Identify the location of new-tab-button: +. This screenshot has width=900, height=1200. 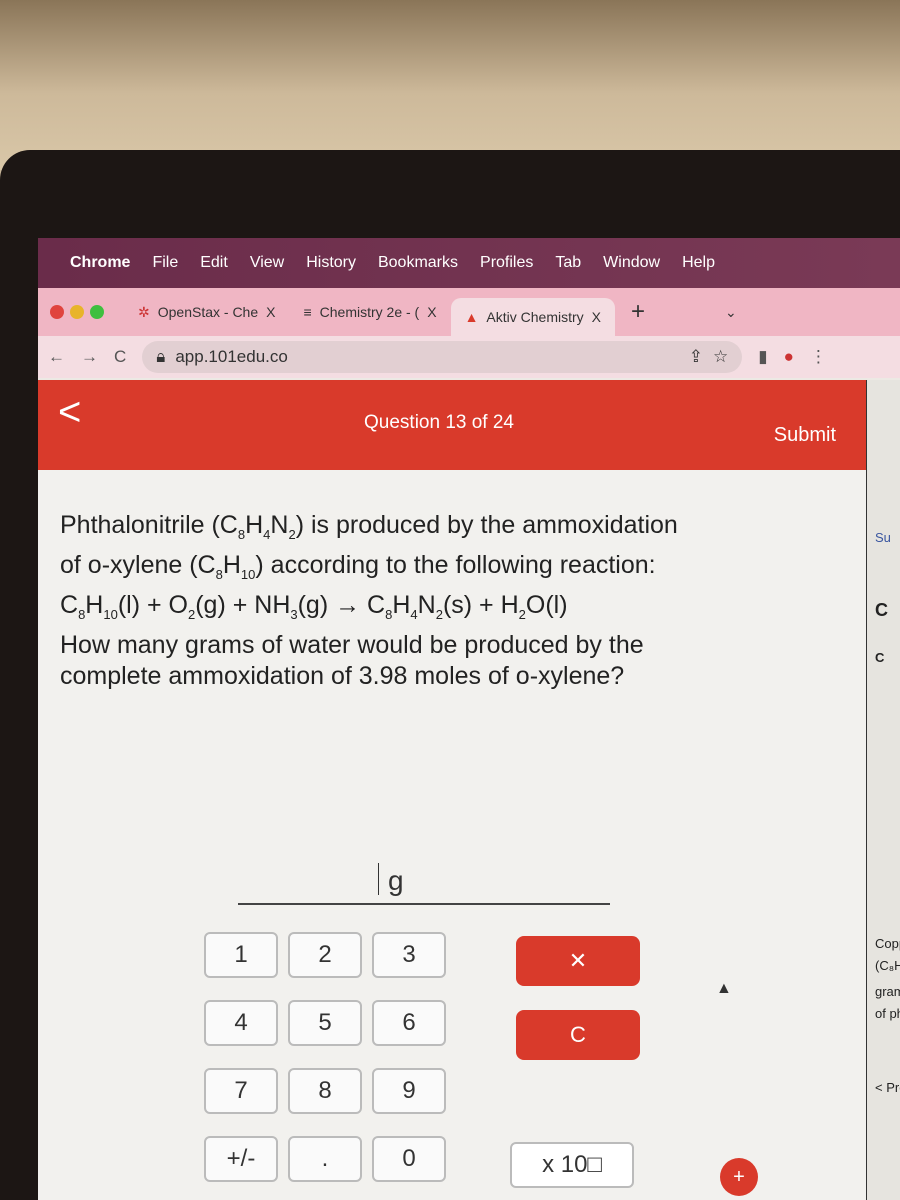
(638, 312).